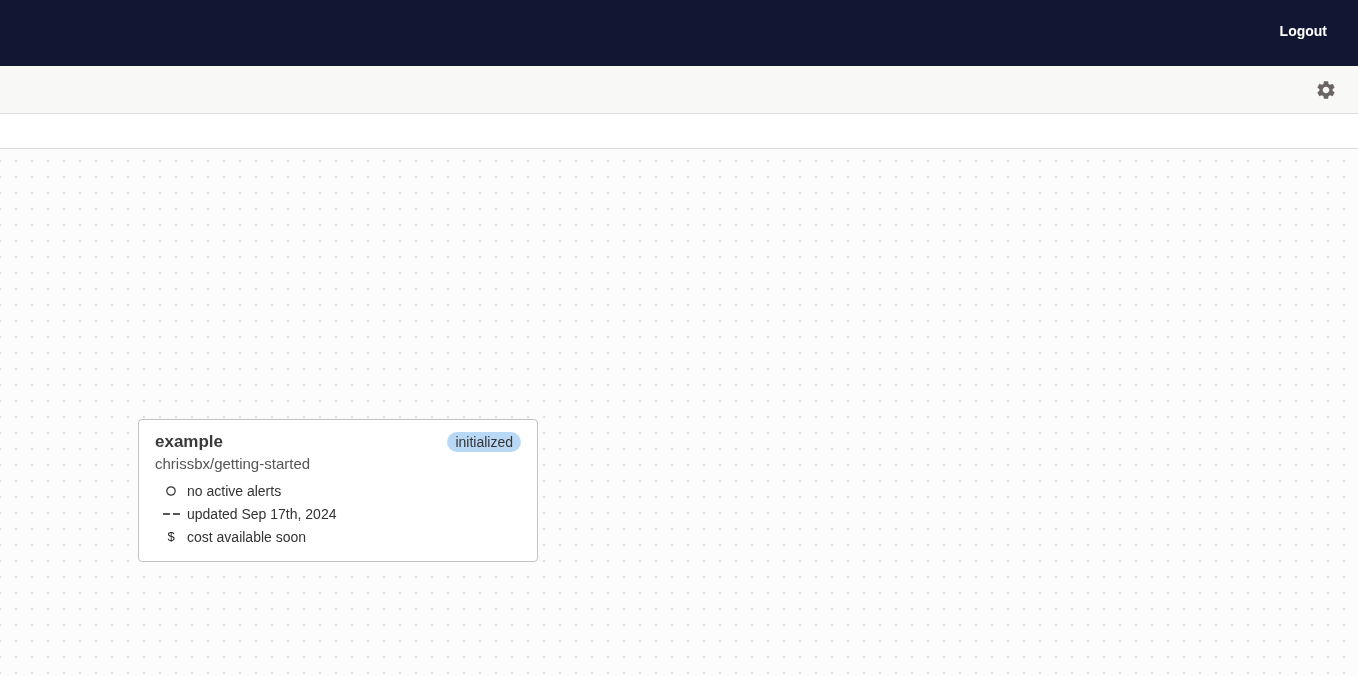 This screenshot has width=1358, height=677. Describe the element at coordinates (247, 536) in the screenshot. I see `status-text: cost available soon` at that location.